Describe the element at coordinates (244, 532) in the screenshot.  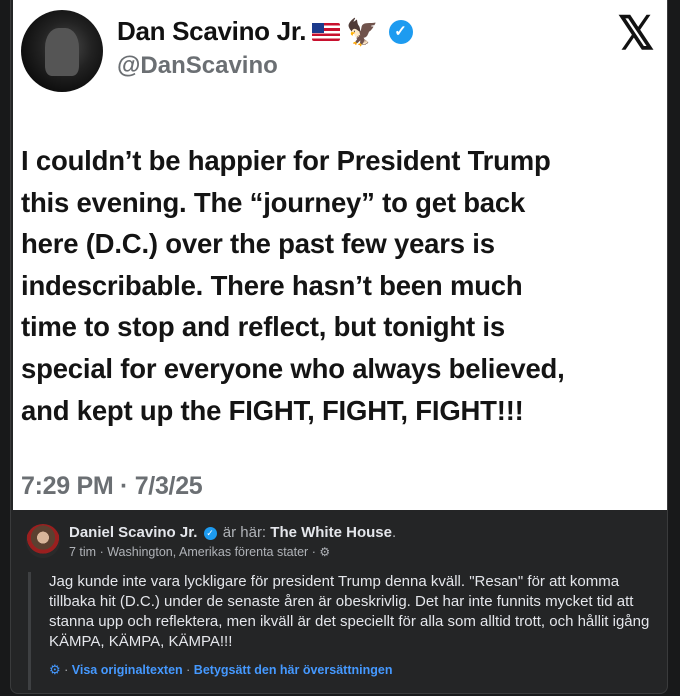
I see `location-prefix: är här:` at that location.